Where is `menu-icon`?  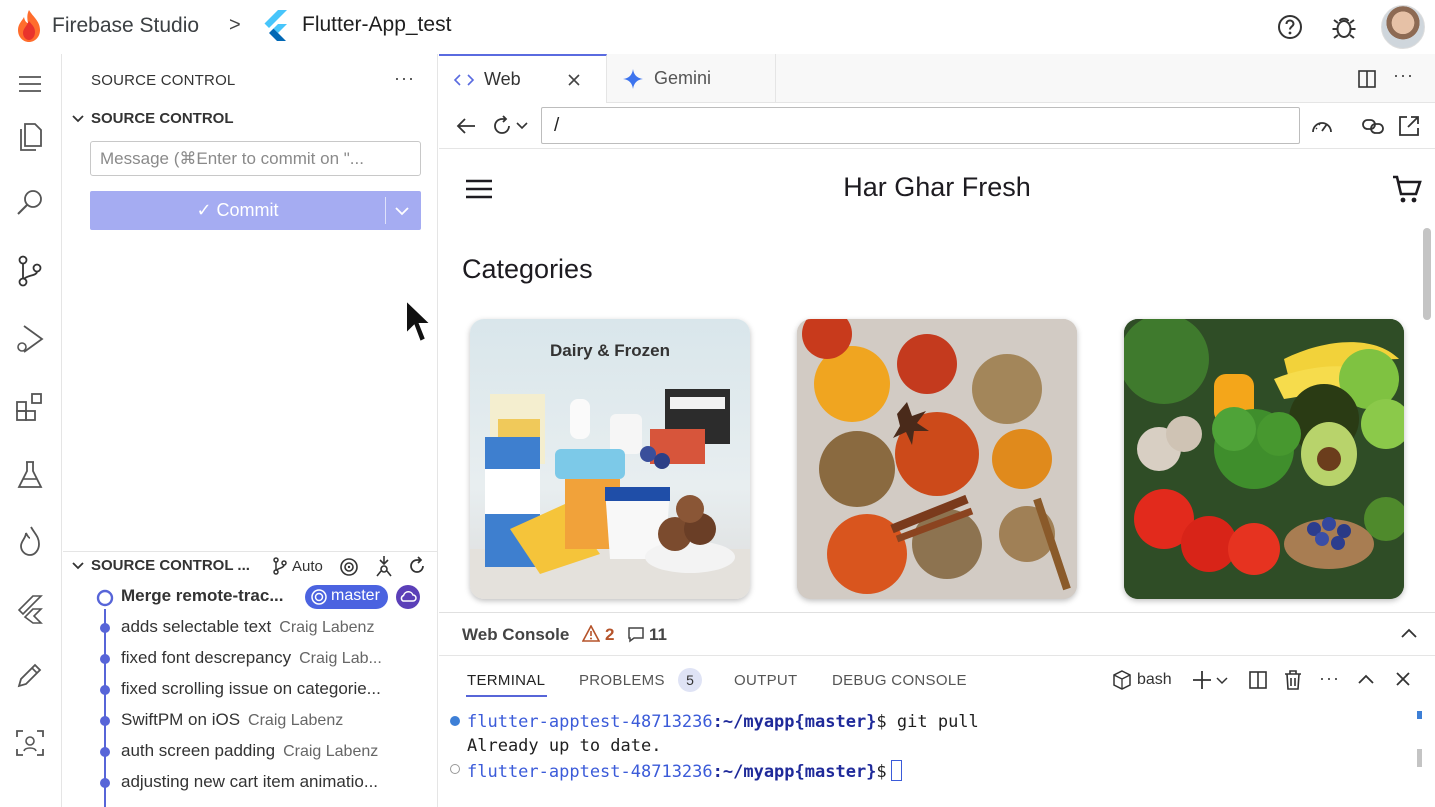 menu-icon is located at coordinates (30, 84).